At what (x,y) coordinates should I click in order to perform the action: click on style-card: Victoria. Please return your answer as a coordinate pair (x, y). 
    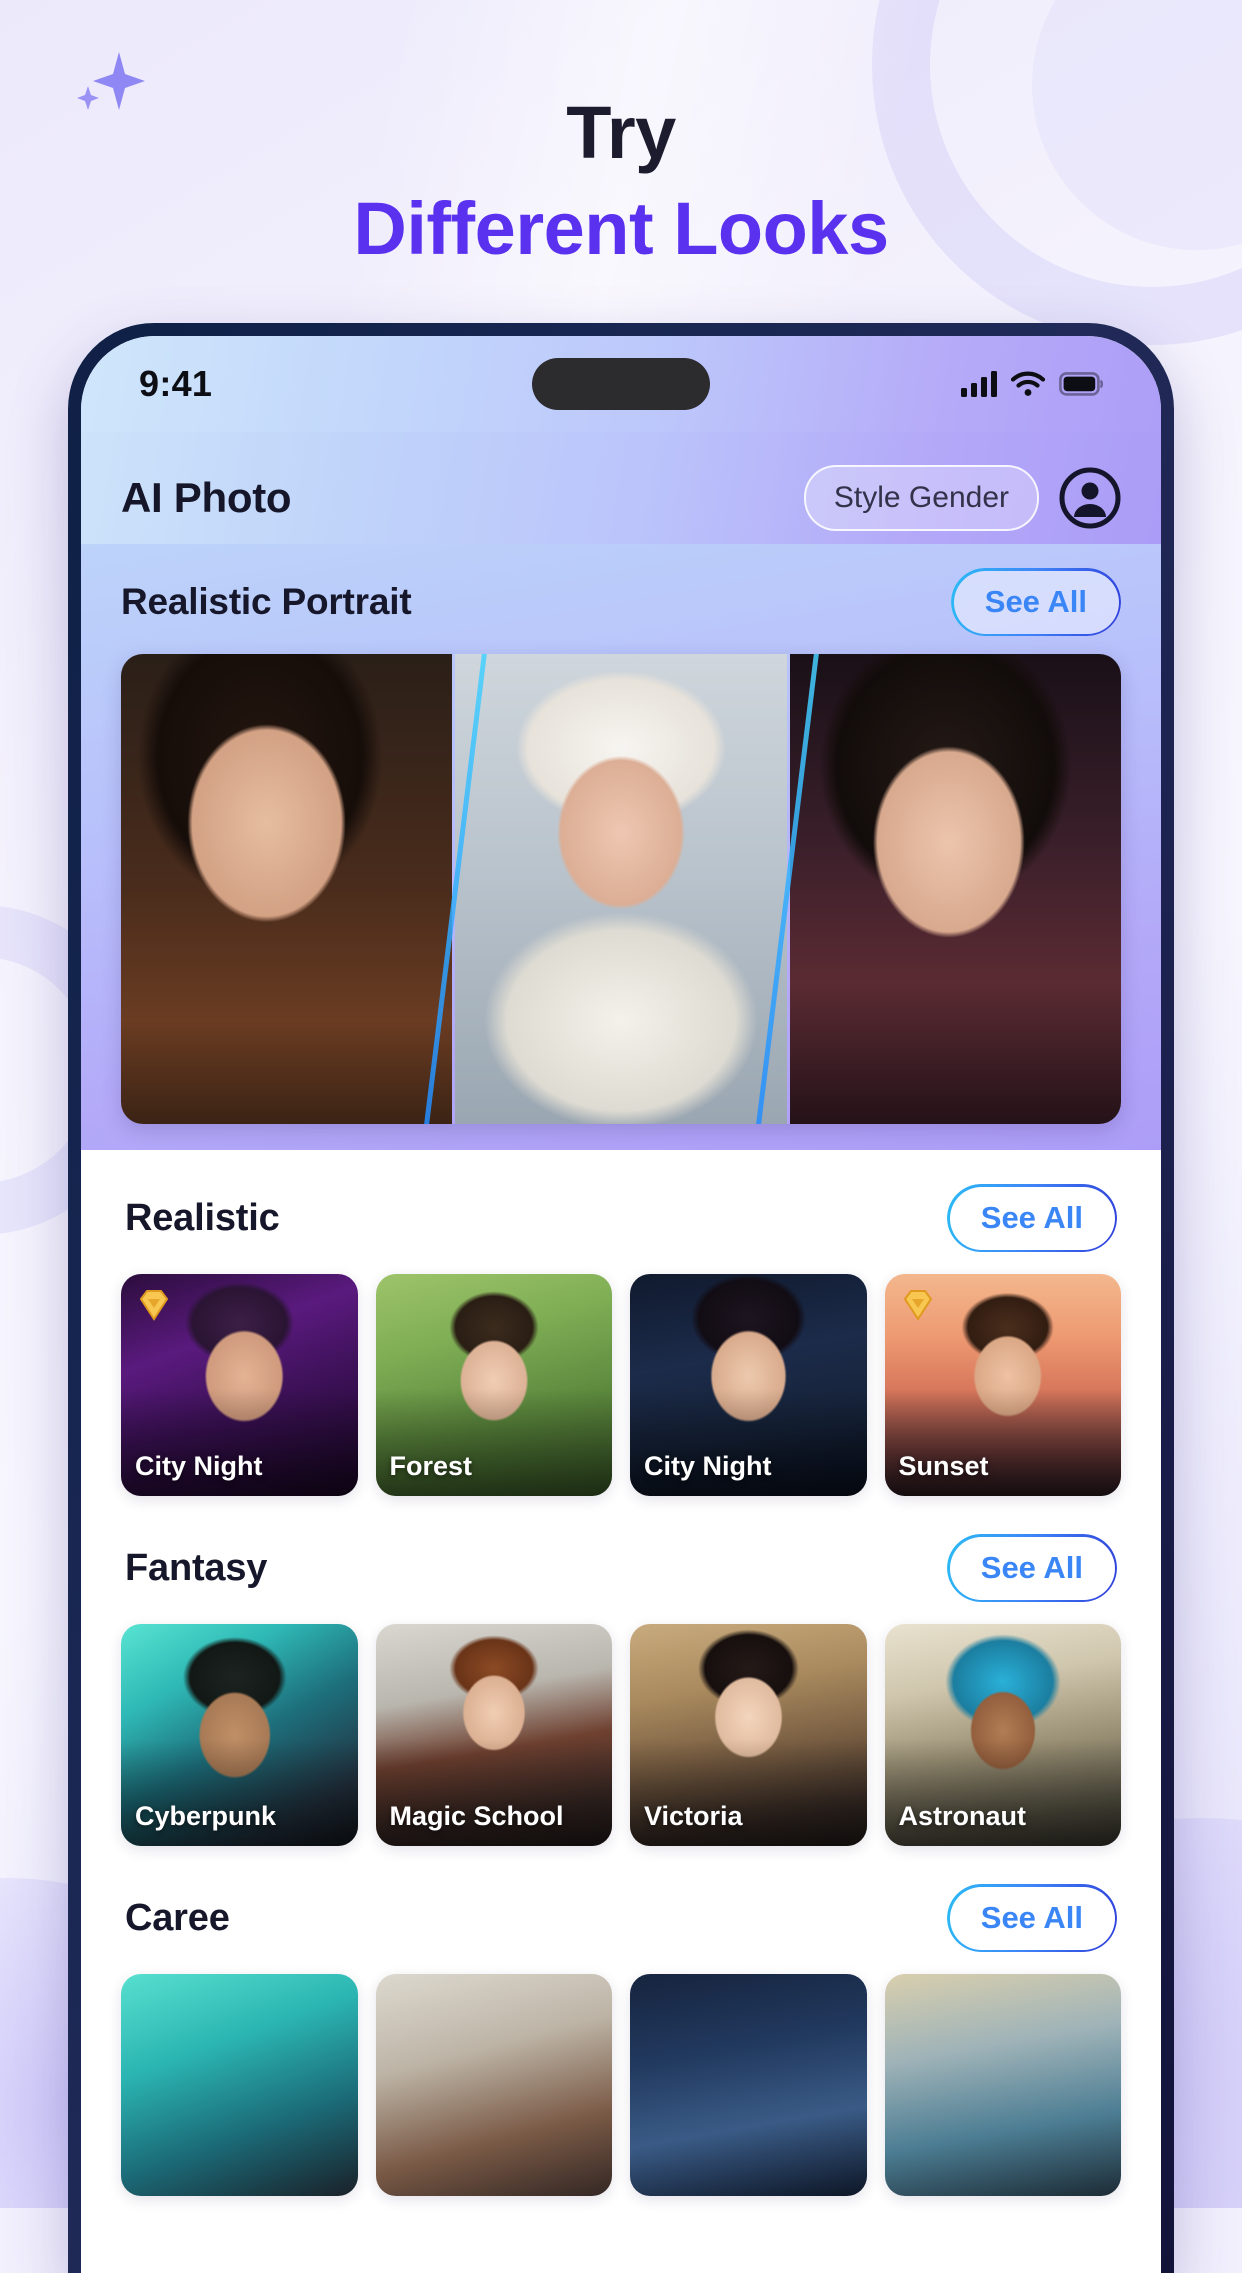
    Looking at the image, I should click on (748, 1735).